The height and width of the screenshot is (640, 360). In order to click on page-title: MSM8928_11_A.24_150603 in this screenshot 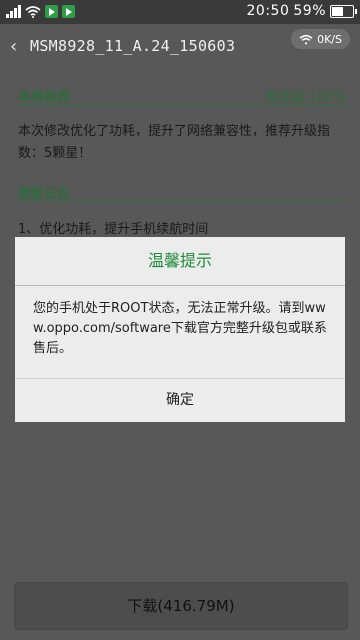, I will do `click(133, 46)`.